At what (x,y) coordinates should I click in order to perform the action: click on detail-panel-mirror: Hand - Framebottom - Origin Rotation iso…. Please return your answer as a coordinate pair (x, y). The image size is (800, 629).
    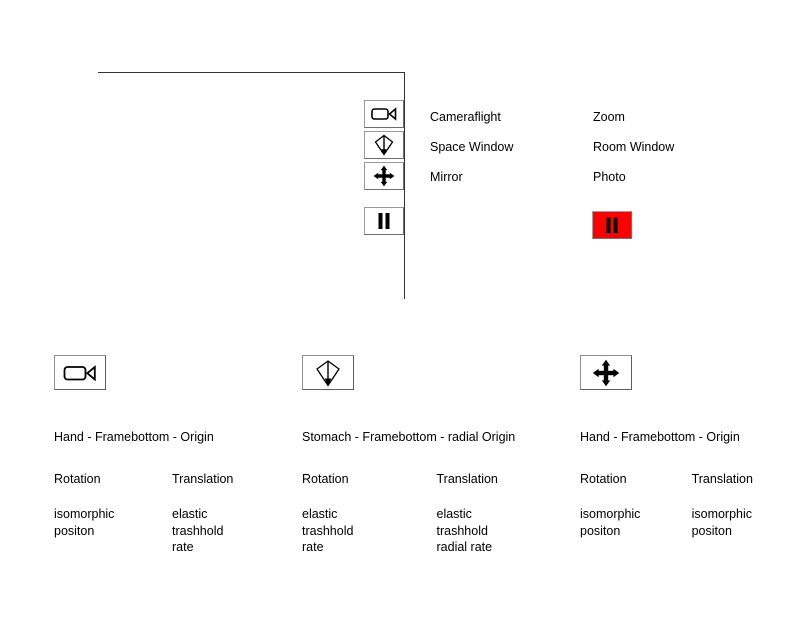
    Looking at the image, I should click on (687, 447).